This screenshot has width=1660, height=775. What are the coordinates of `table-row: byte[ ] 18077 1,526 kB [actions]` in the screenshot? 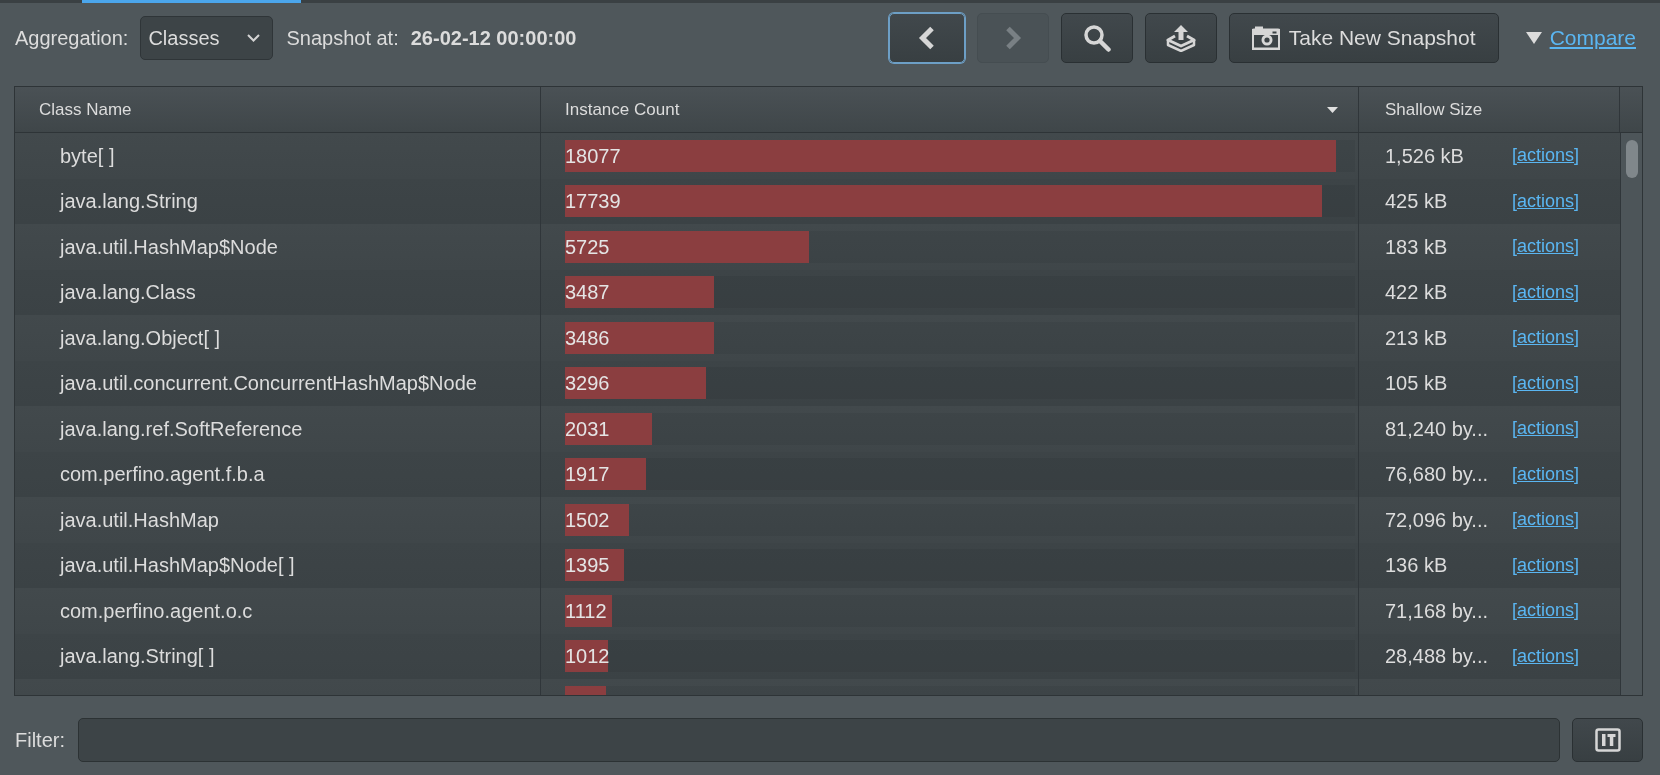 It's located at (817, 156).